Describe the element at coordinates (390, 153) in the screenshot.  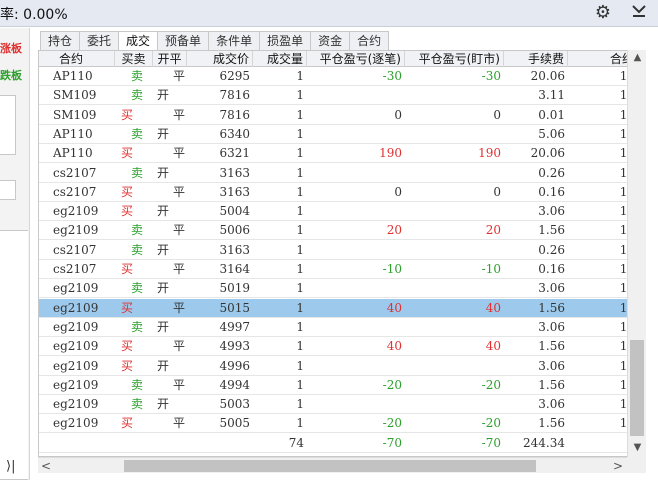
I see `cell-pnl_trade: 190` at that location.